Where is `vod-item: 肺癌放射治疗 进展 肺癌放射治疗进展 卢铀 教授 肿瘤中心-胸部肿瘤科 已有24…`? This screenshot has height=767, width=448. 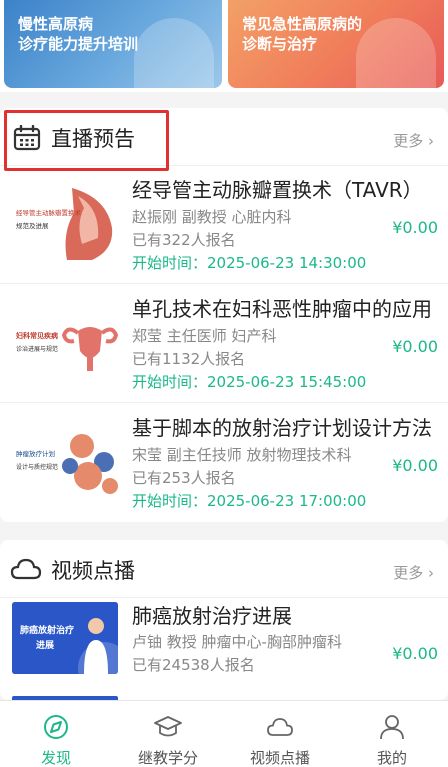 vod-item: 肺癌放射治疗 进展 肺癌放射治疗进展 卢铀 教授 肿瘤中心-胸部肿瘤科 已有24… is located at coordinates (224, 643).